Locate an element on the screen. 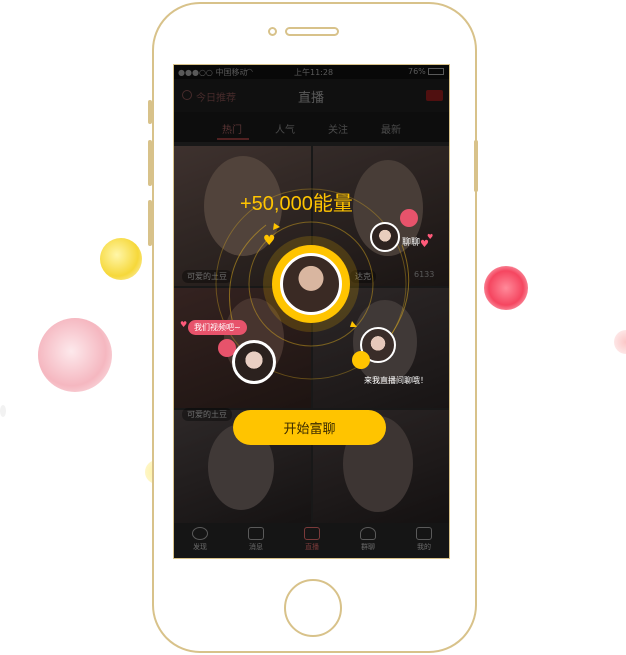 This screenshot has height=655, width=626. chat-bubble-label: 聊聊 is located at coordinates (411, 243).